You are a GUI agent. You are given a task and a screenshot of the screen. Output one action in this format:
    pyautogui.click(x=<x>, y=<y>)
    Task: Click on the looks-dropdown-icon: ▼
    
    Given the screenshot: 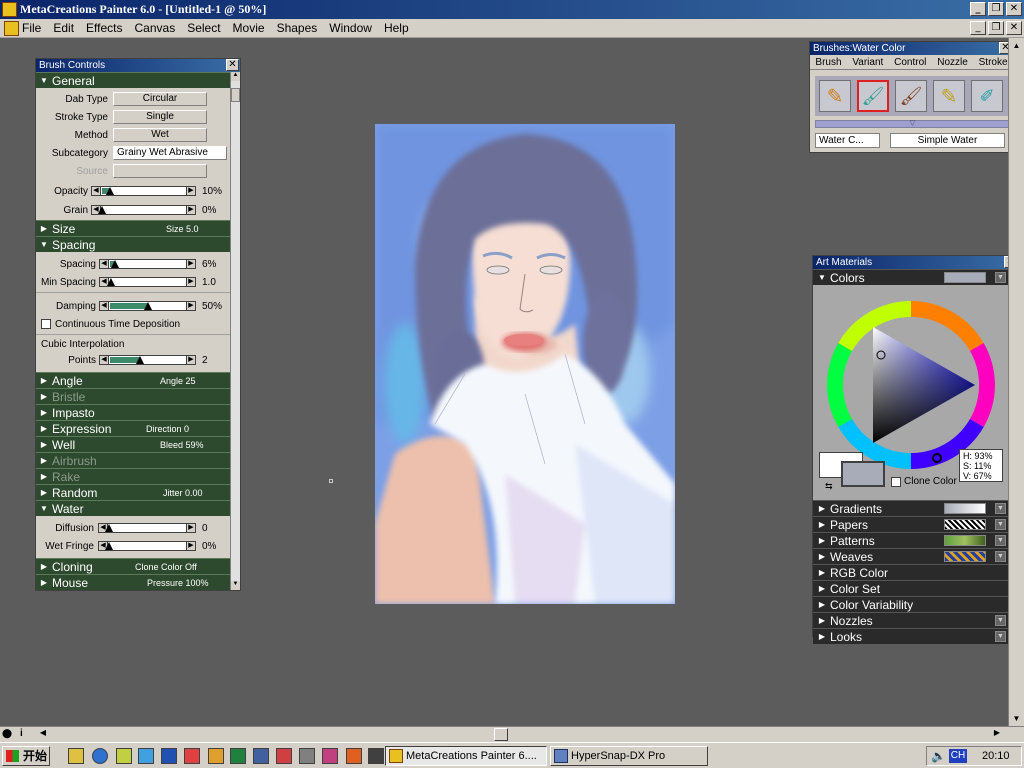 What is the action you would take?
    pyautogui.click(x=1000, y=636)
    